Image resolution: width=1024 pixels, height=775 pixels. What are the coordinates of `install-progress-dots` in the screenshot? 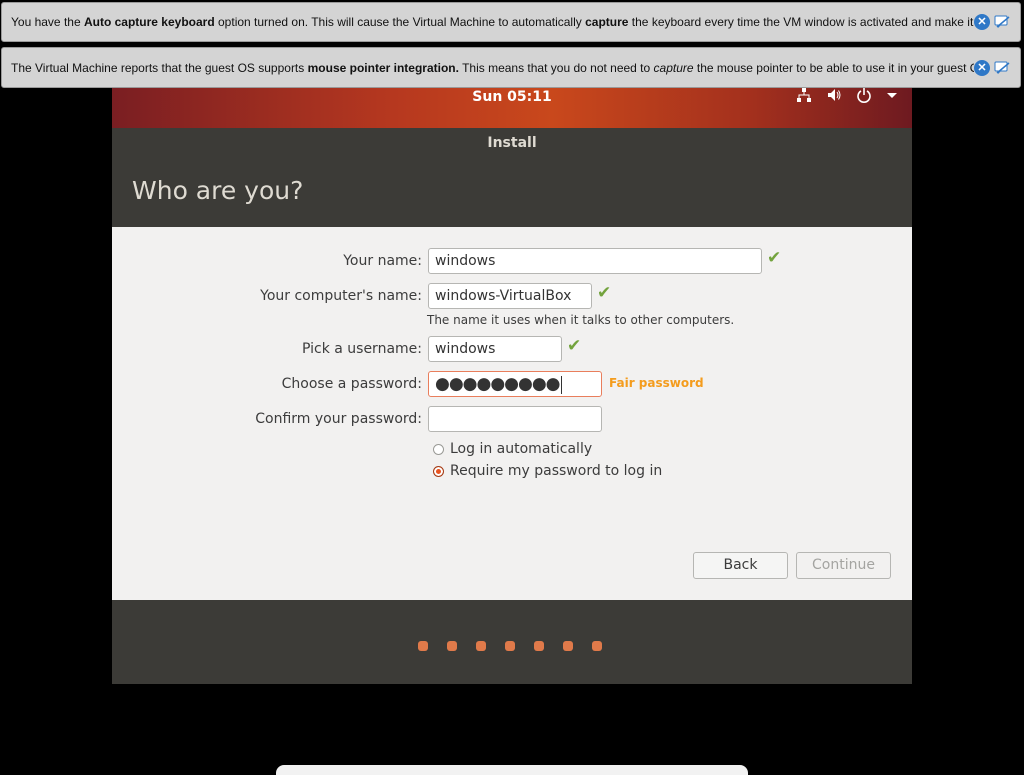 It's located at (510, 646).